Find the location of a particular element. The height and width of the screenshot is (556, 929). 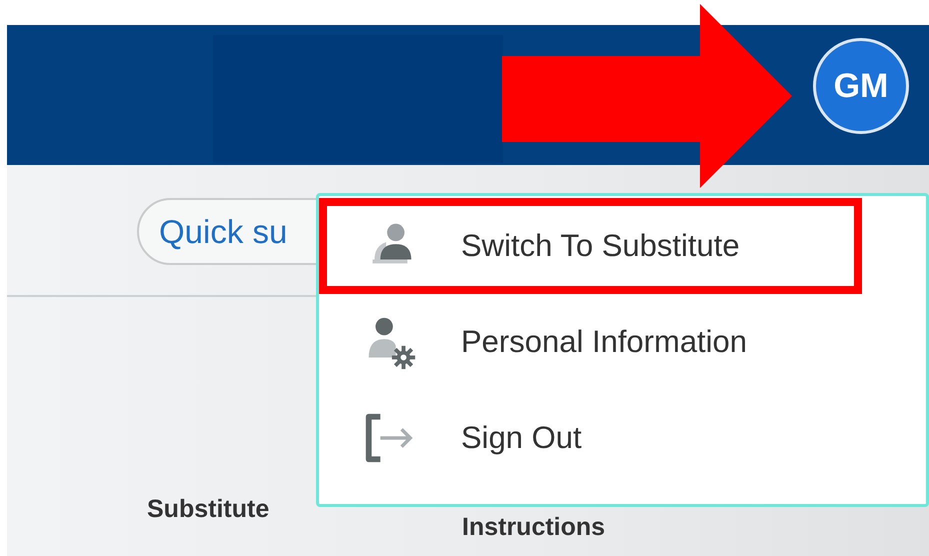

column-header: Substitute is located at coordinates (208, 509).